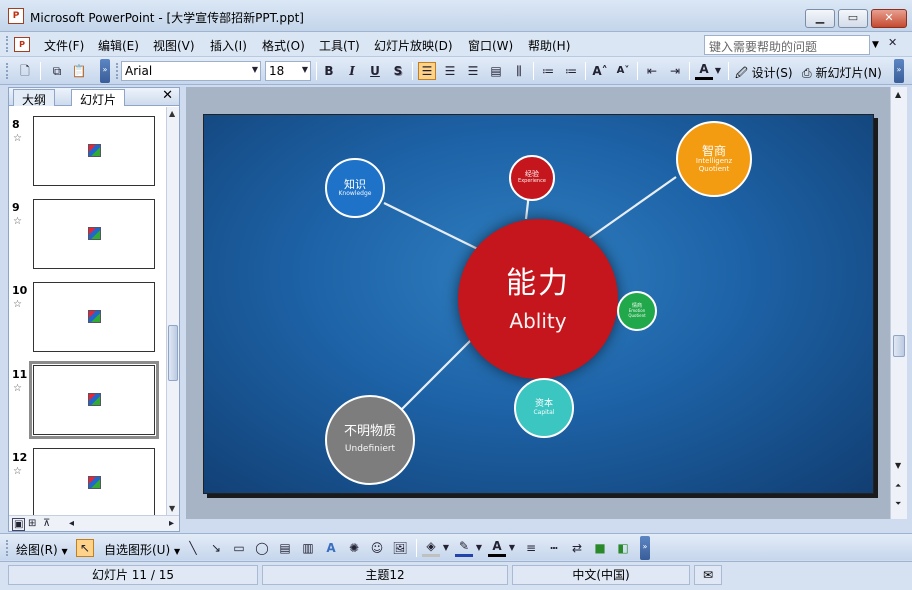 This screenshot has height=590, width=912. What do you see at coordinates (427, 71) in the screenshot?
I see `align-left-icon: ☰` at bounding box center [427, 71].